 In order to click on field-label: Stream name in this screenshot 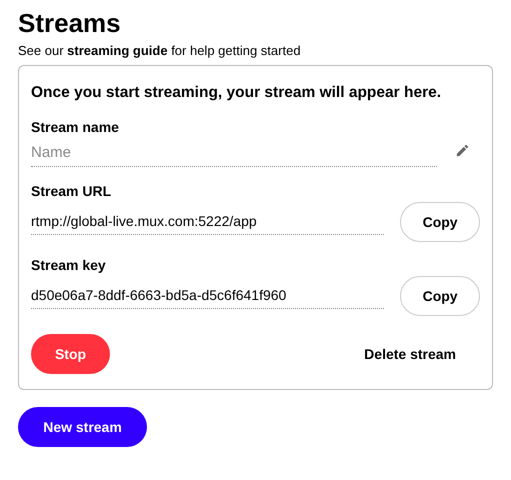, I will do `click(75, 127)`.